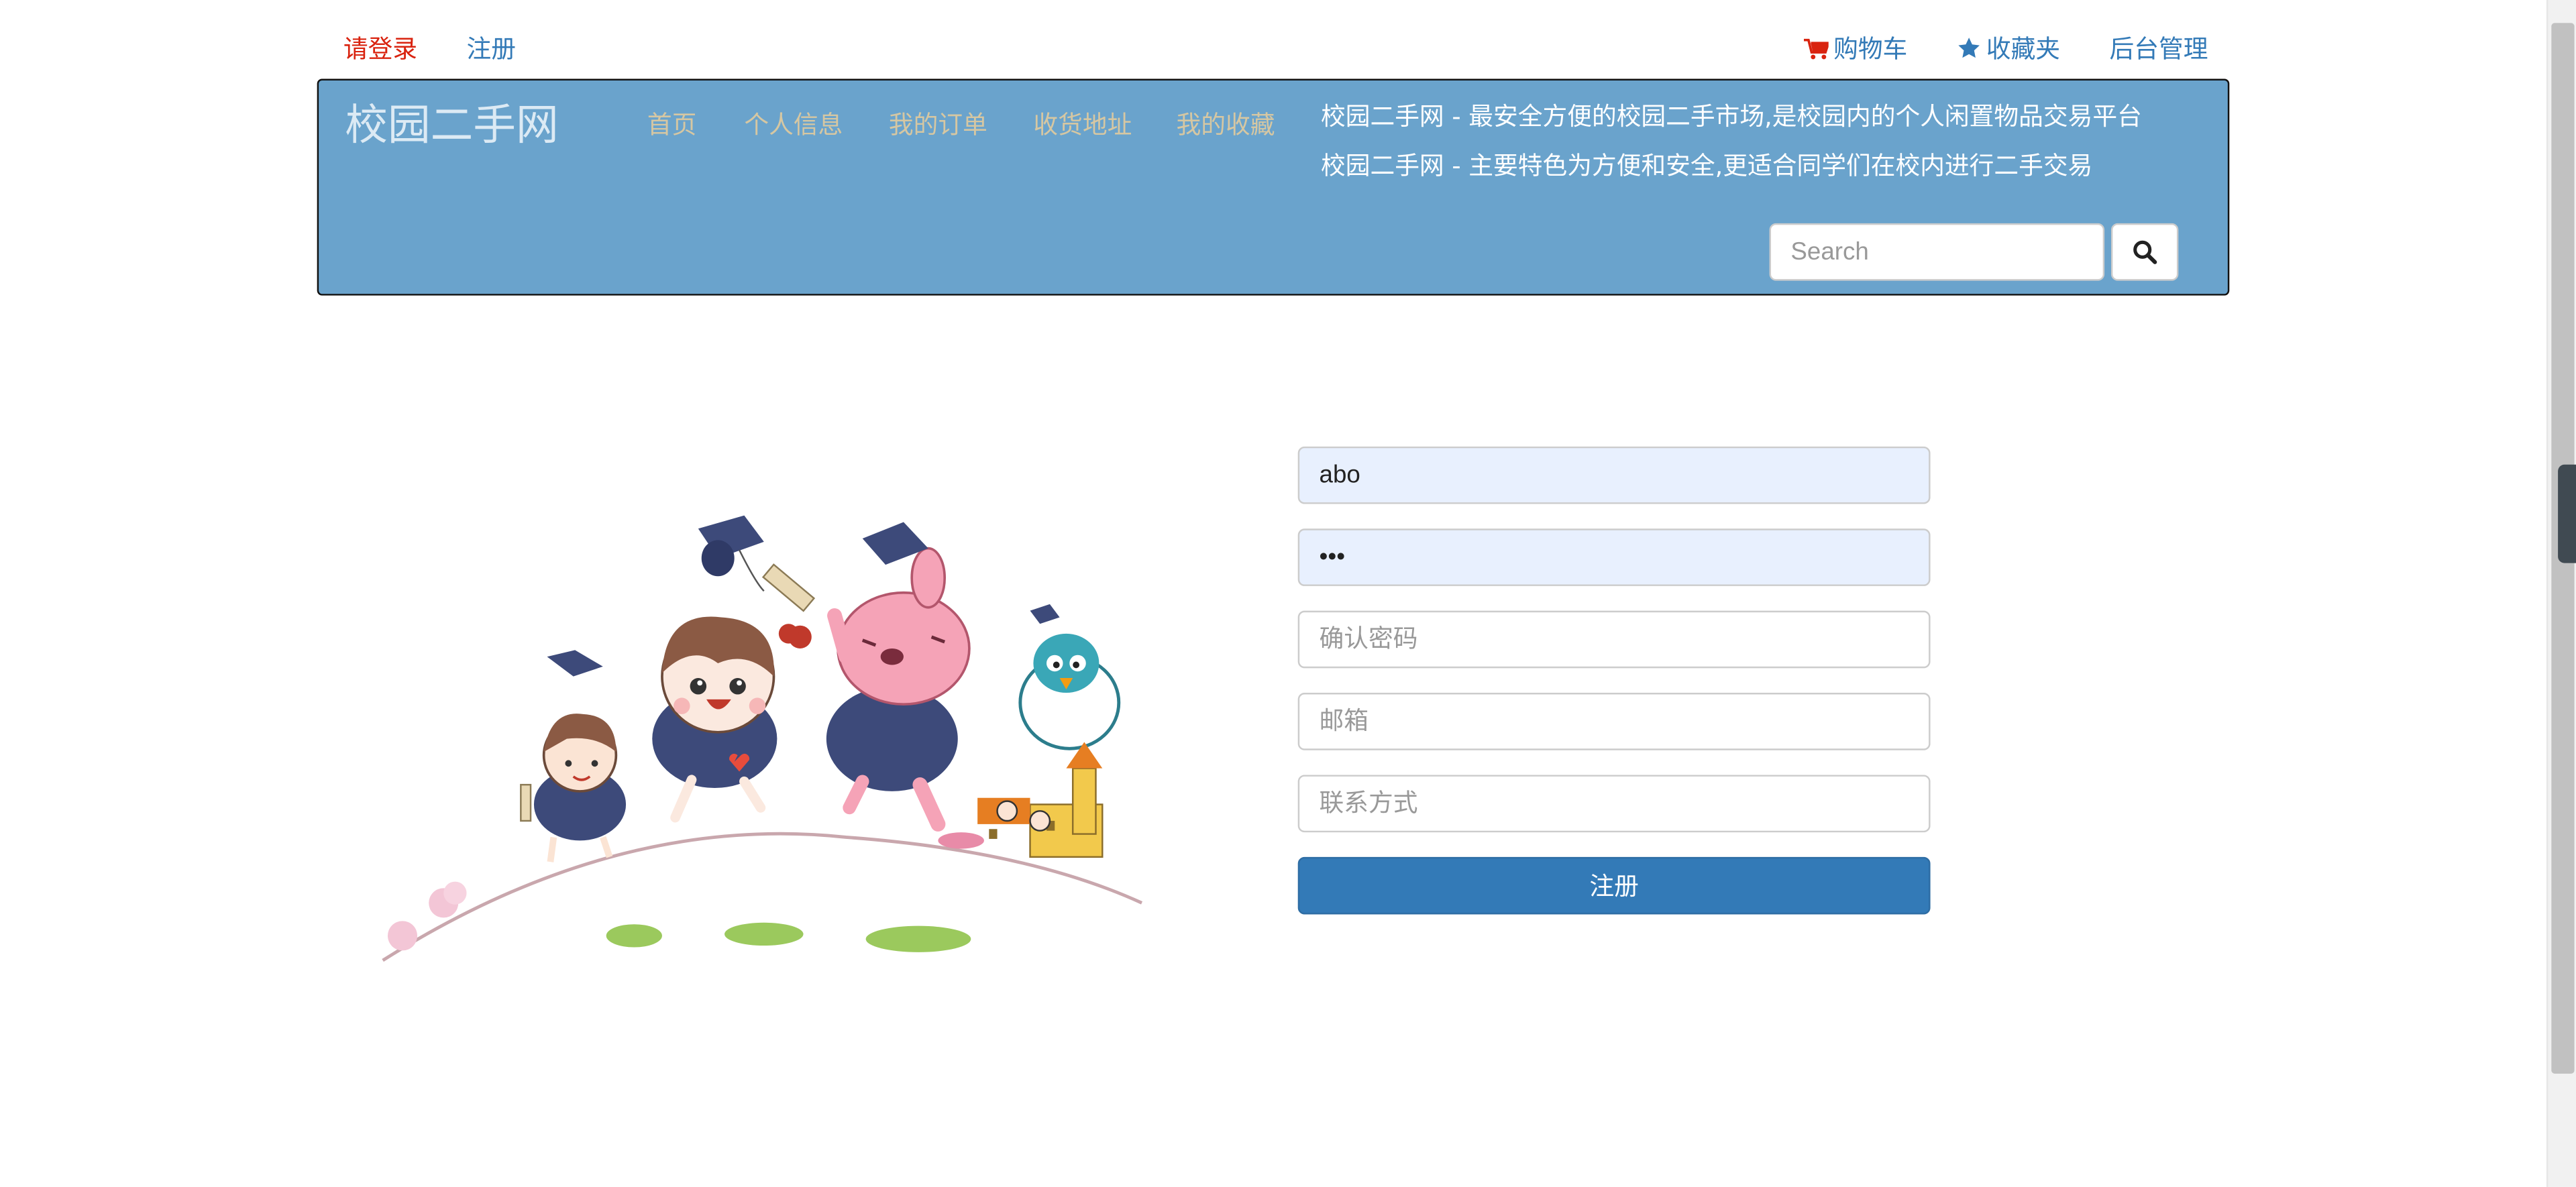  Describe the element at coordinates (793, 124) in the screenshot. I see `nav-item-profile: 个人信息` at that location.